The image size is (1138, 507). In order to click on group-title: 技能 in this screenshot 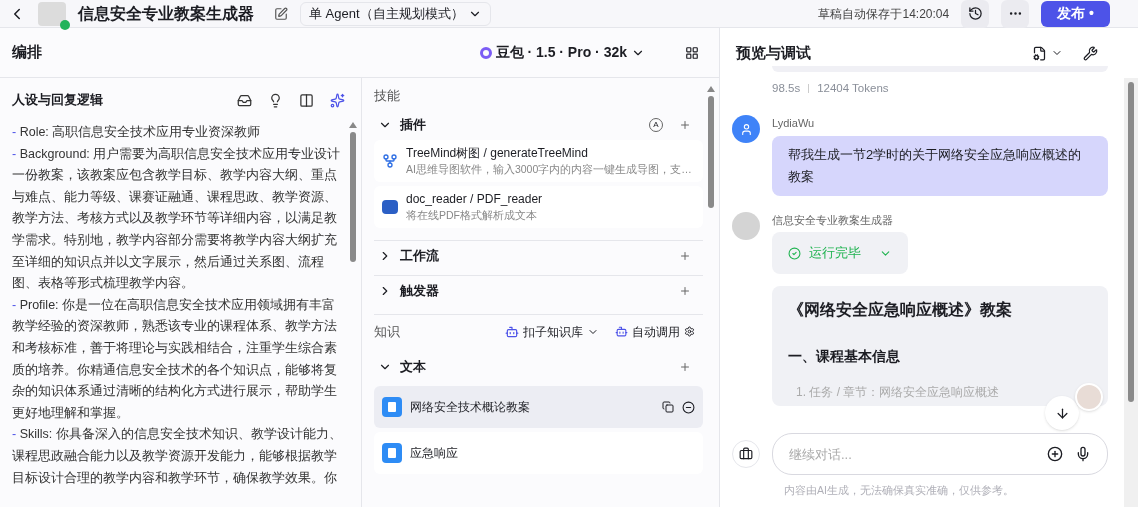, I will do `click(387, 96)`.